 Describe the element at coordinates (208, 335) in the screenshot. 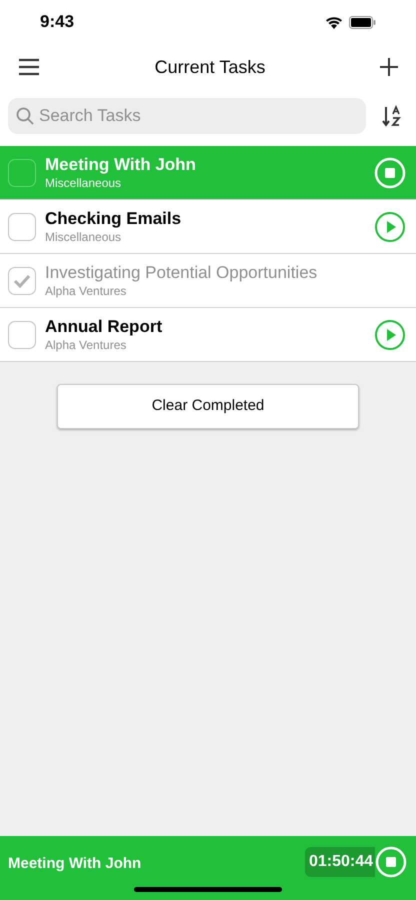

I see `task-row: Annual Report Alpha Ventures` at that location.